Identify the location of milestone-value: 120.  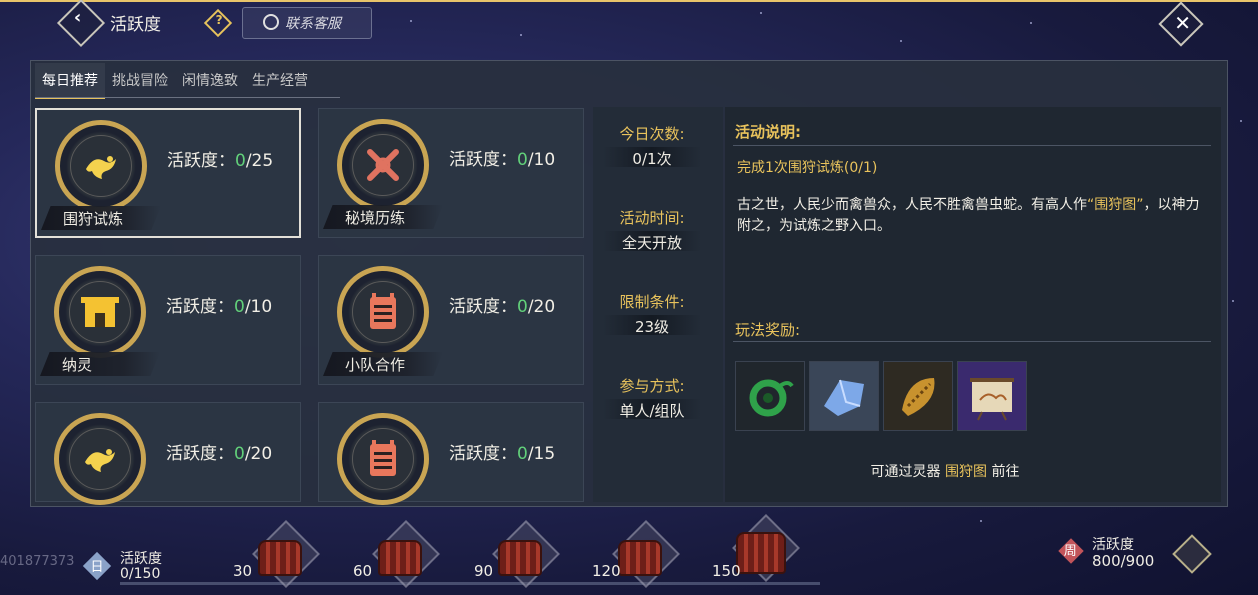
(606, 571).